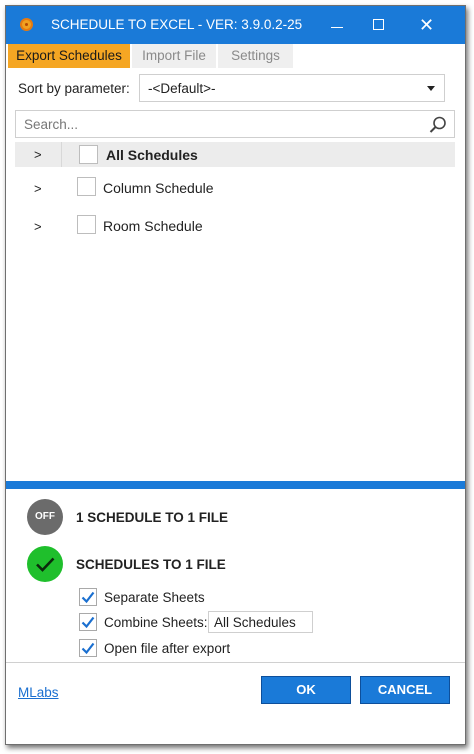  Describe the element at coordinates (182, 88) in the screenshot. I see `sort-parameter-value: -<Default>-` at that location.